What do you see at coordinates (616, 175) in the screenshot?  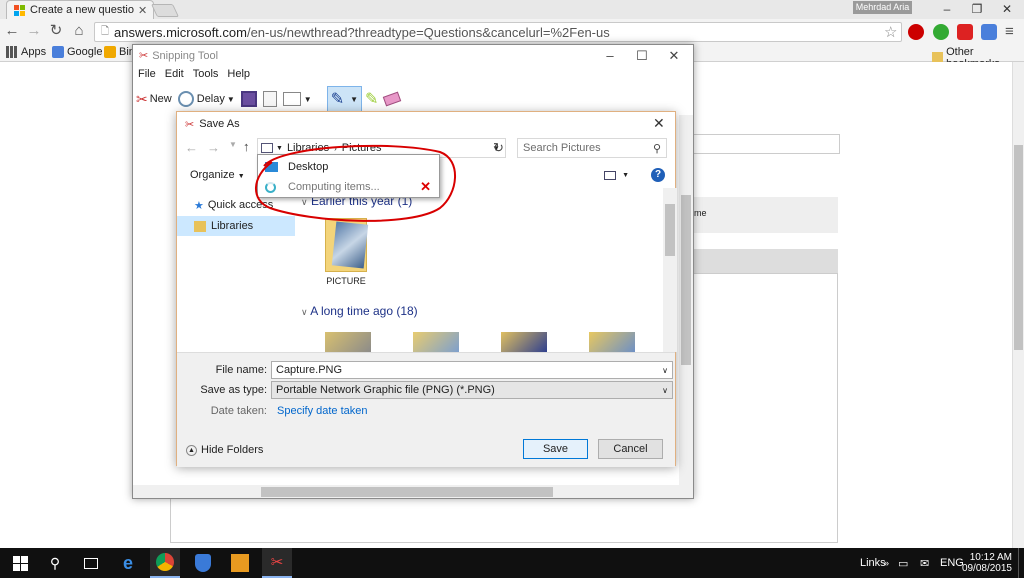 I see `view-options-button: ▼` at bounding box center [616, 175].